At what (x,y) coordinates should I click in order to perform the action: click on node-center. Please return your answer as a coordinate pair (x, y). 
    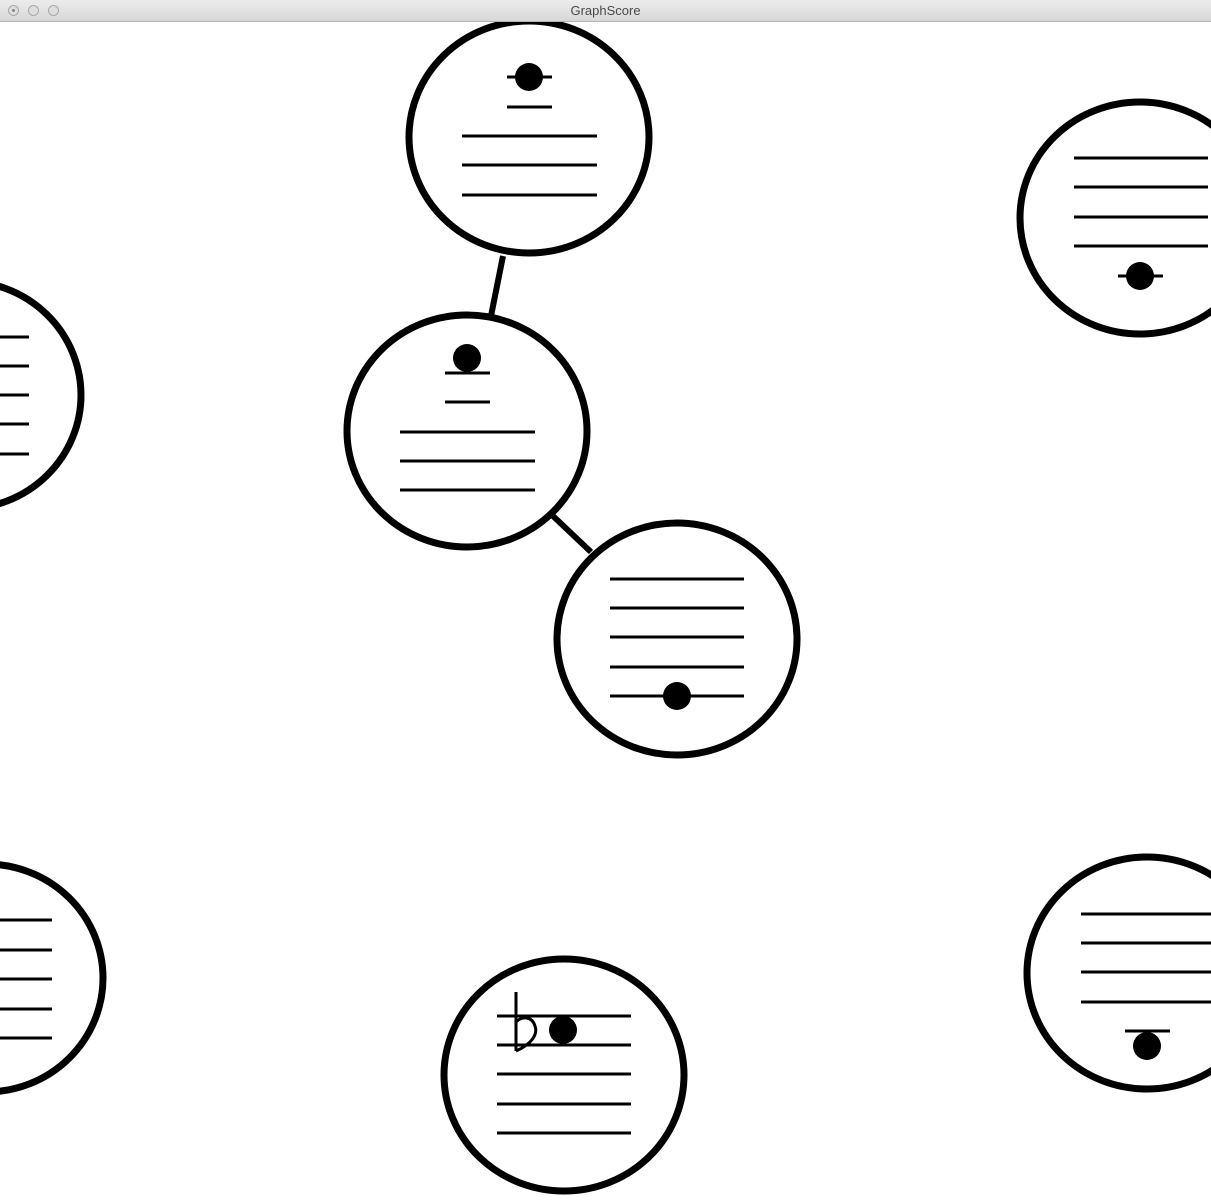
    Looking at the image, I should click on (467, 431).